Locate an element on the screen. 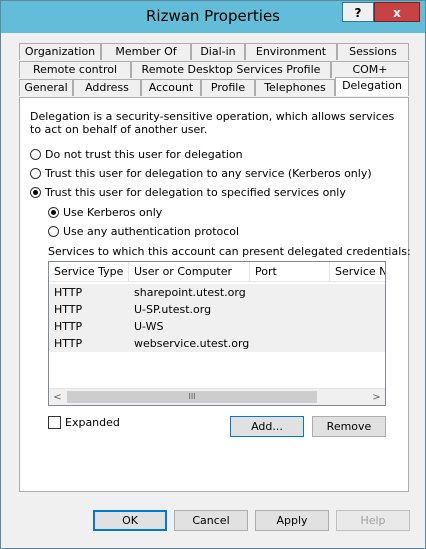  table-row: HTTP webservice.utest.org is located at coordinates (217, 343).